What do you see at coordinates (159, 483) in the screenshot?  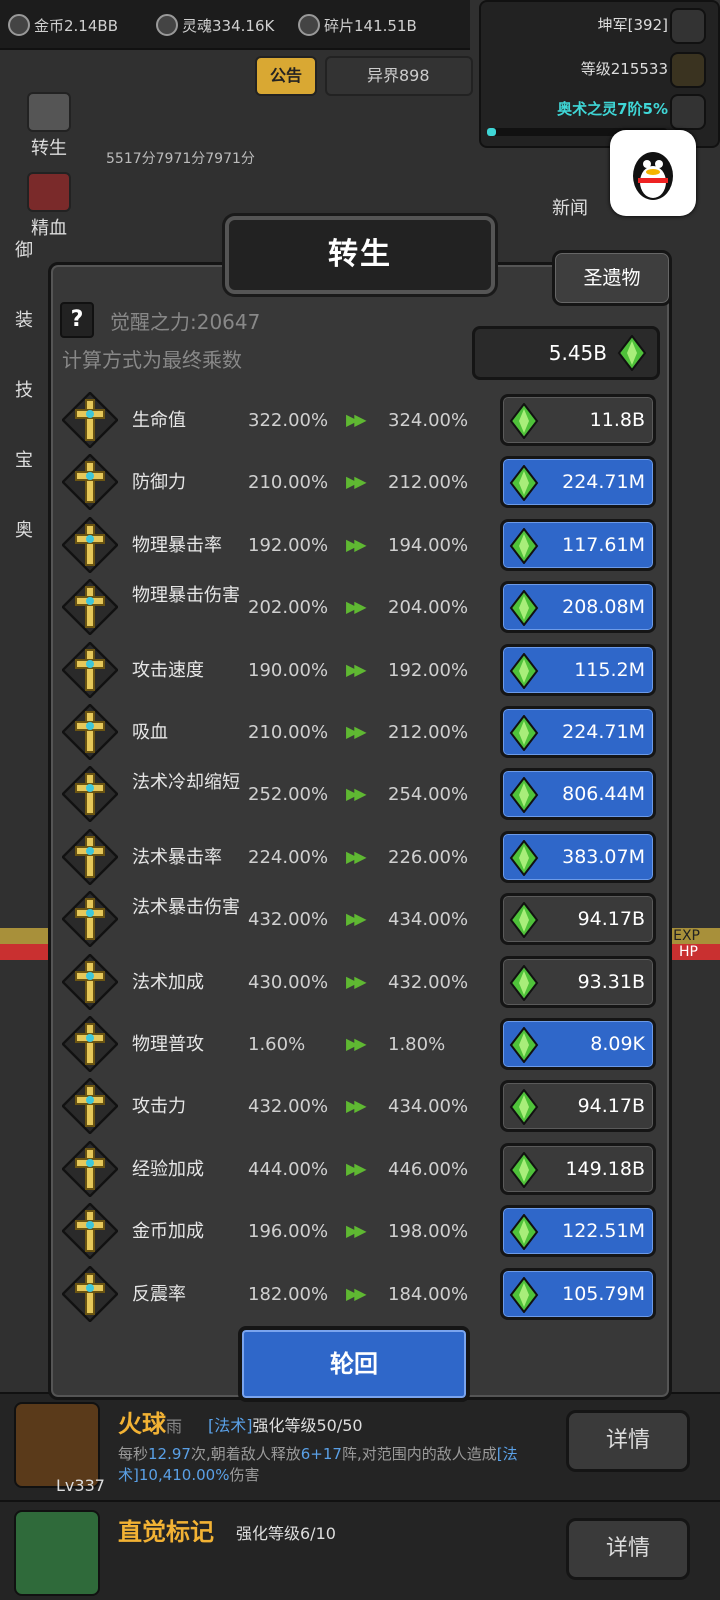 I see `attribute-name: 防御力` at bounding box center [159, 483].